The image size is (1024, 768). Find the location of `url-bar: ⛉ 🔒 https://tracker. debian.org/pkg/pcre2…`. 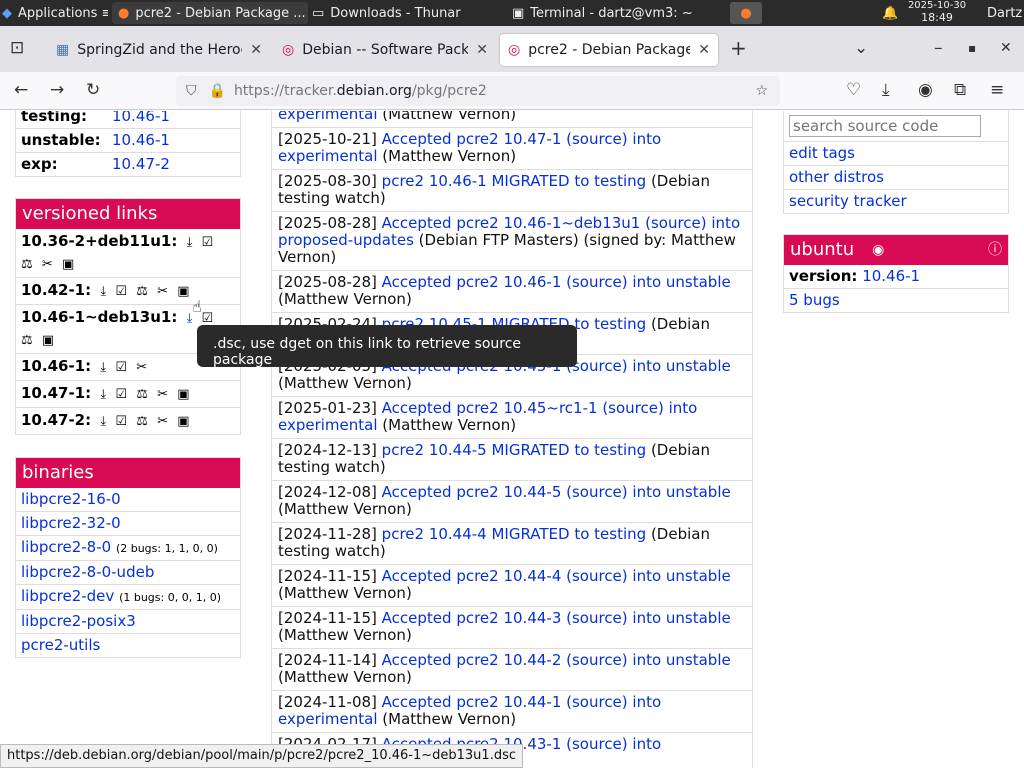

url-bar: ⛉ 🔒 https://tracker. debian.org/pkg/pcre2… is located at coordinates (478, 91).